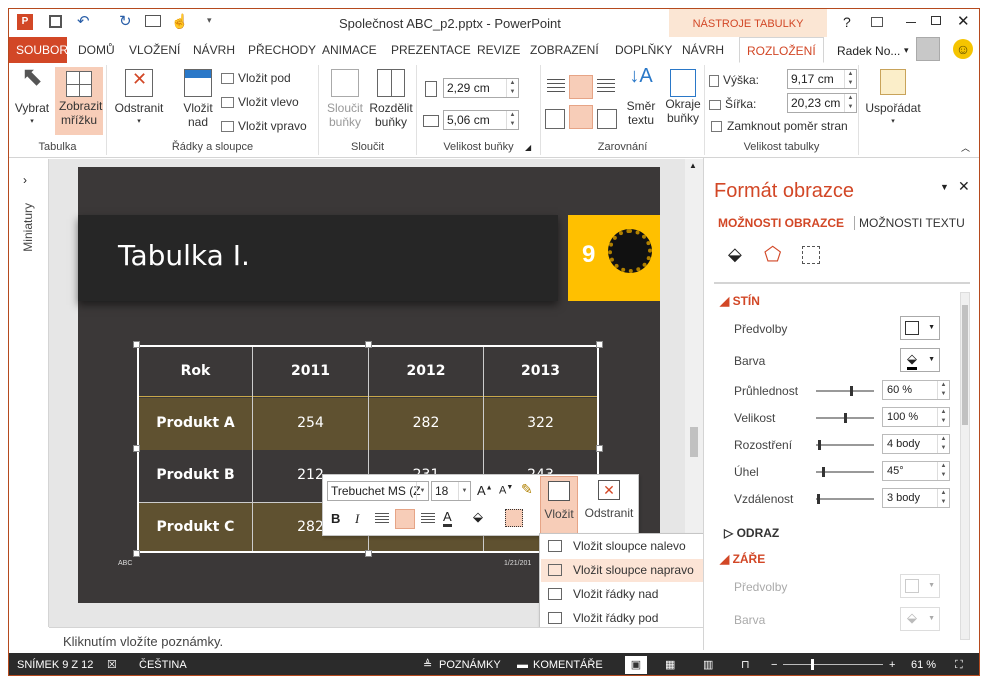 The image size is (988, 683). Describe the element at coordinates (845, 418) in the screenshot. I see `size-slider-thumb` at that location.